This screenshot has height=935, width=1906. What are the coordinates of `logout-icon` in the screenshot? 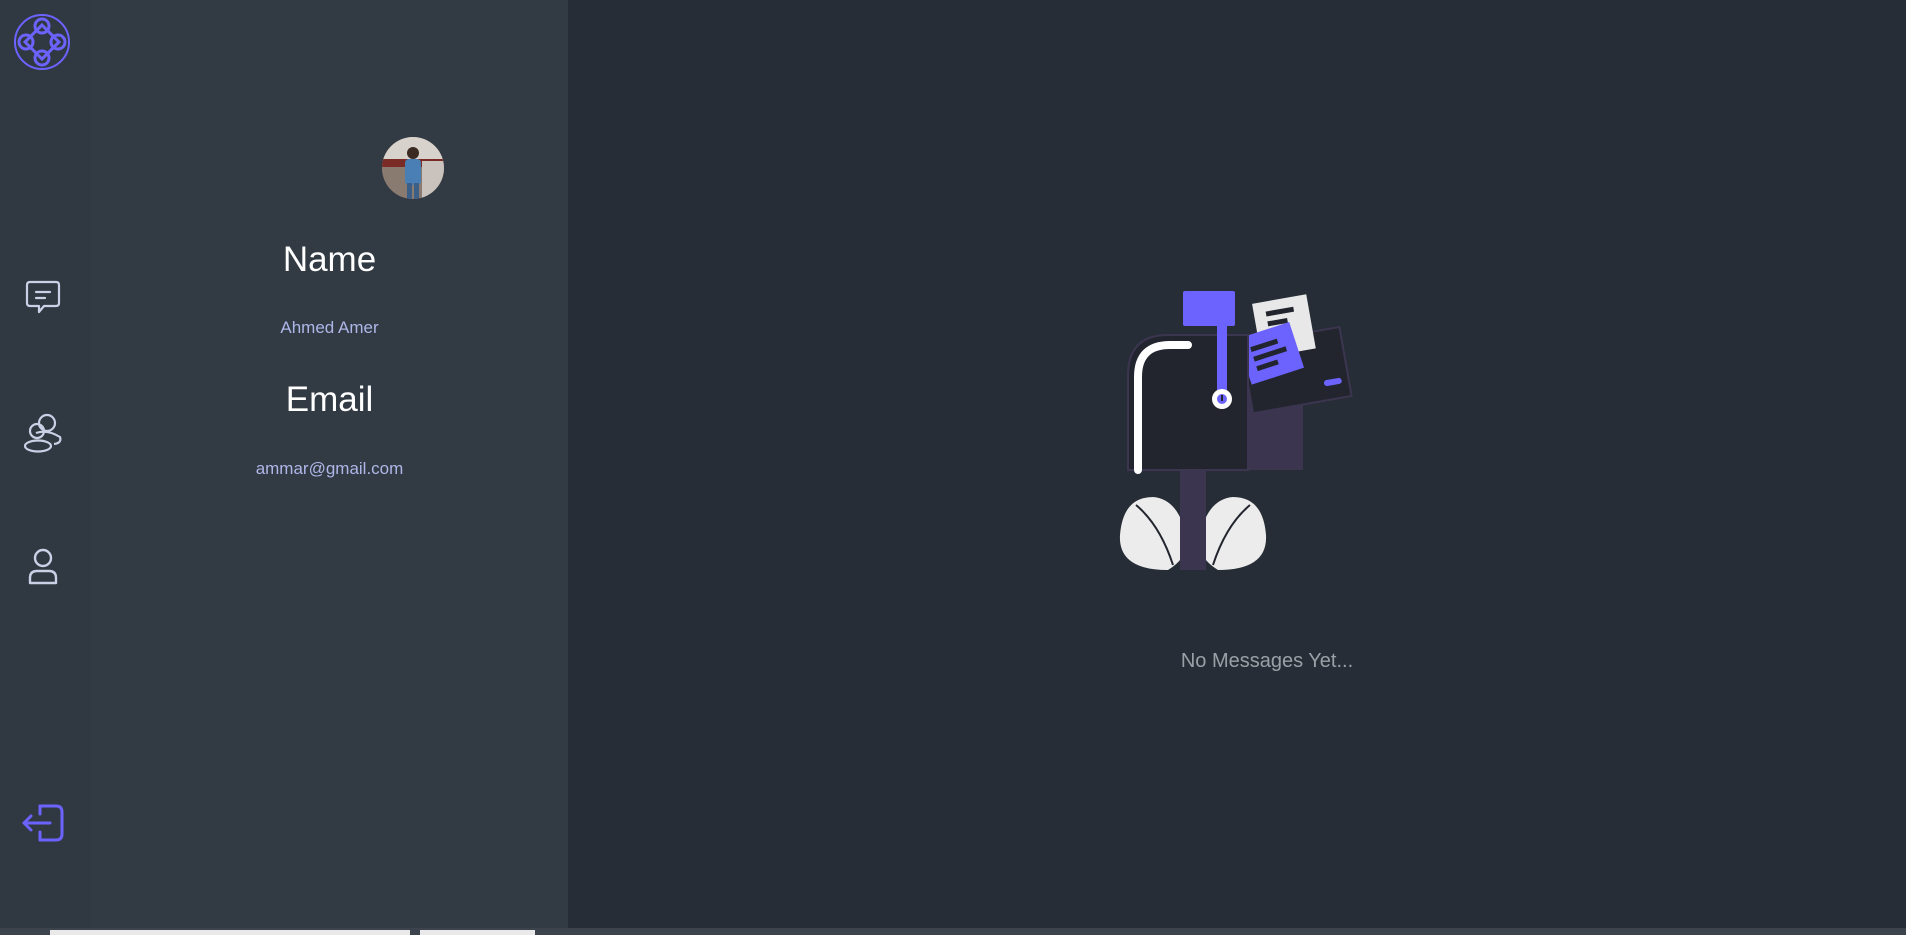 It's located at (43, 825).